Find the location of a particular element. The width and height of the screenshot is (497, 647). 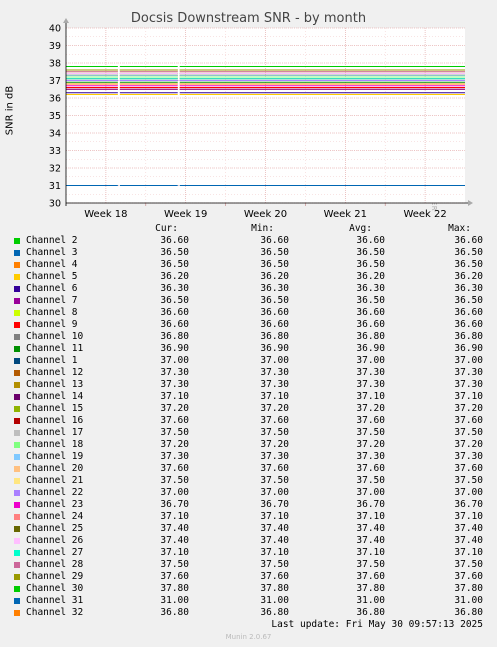

legend-max-value: 37.20 is located at coordinates (468, 408).